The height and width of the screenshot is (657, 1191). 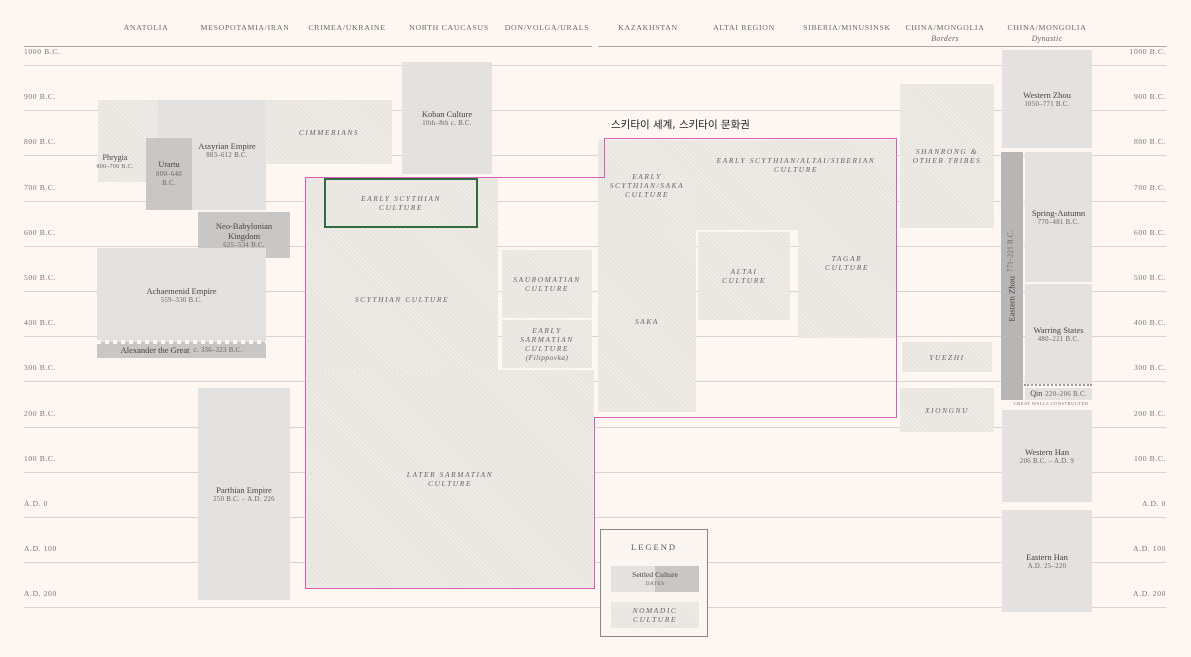 I want to click on scythian-culture-box: Scythian Culture, so click(x=402, y=299).